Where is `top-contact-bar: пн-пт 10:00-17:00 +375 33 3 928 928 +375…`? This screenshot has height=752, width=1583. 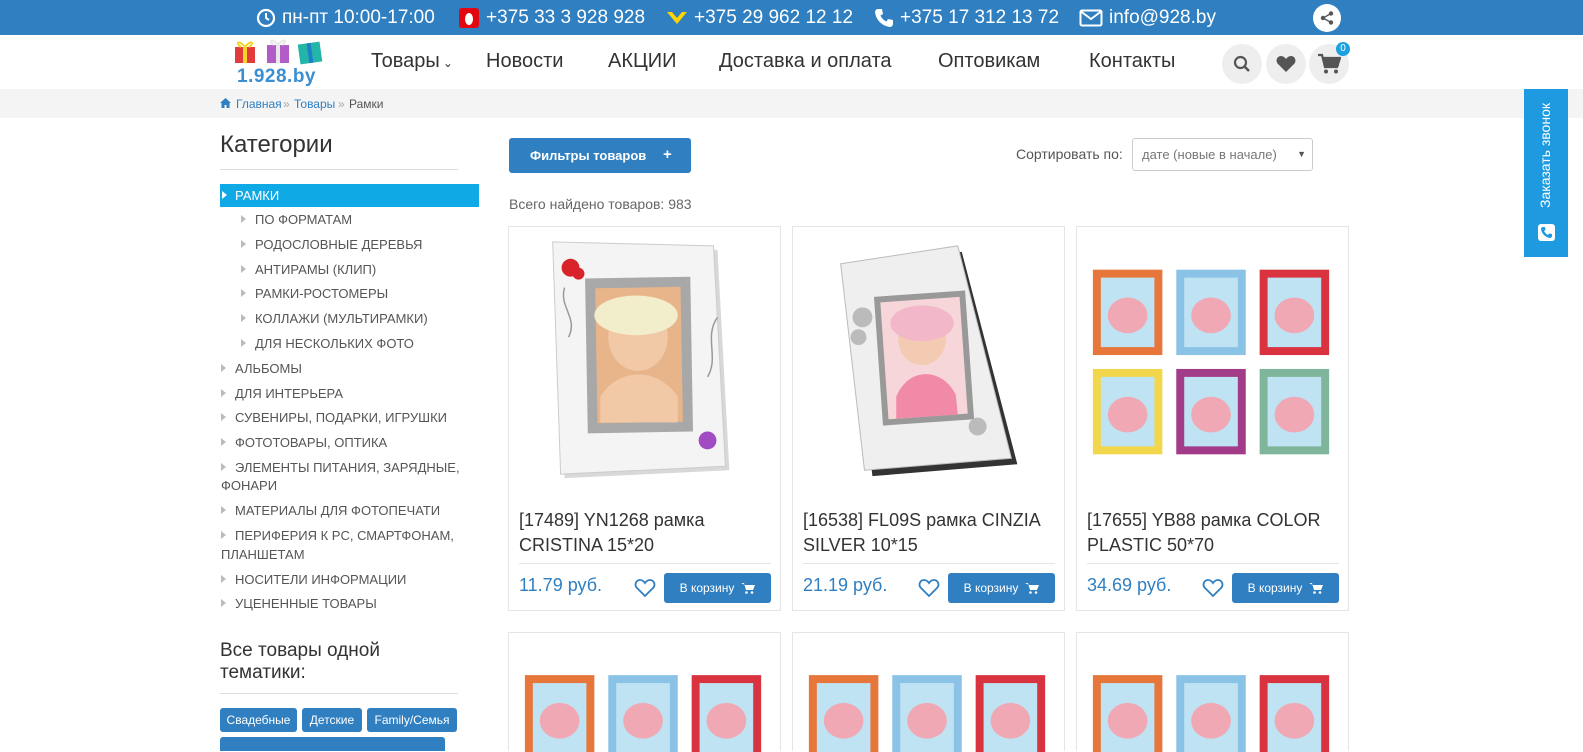
top-contact-bar: пн-пт 10:00-17:00 +375 33 3 928 928 +375… is located at coordinates (791, 17).